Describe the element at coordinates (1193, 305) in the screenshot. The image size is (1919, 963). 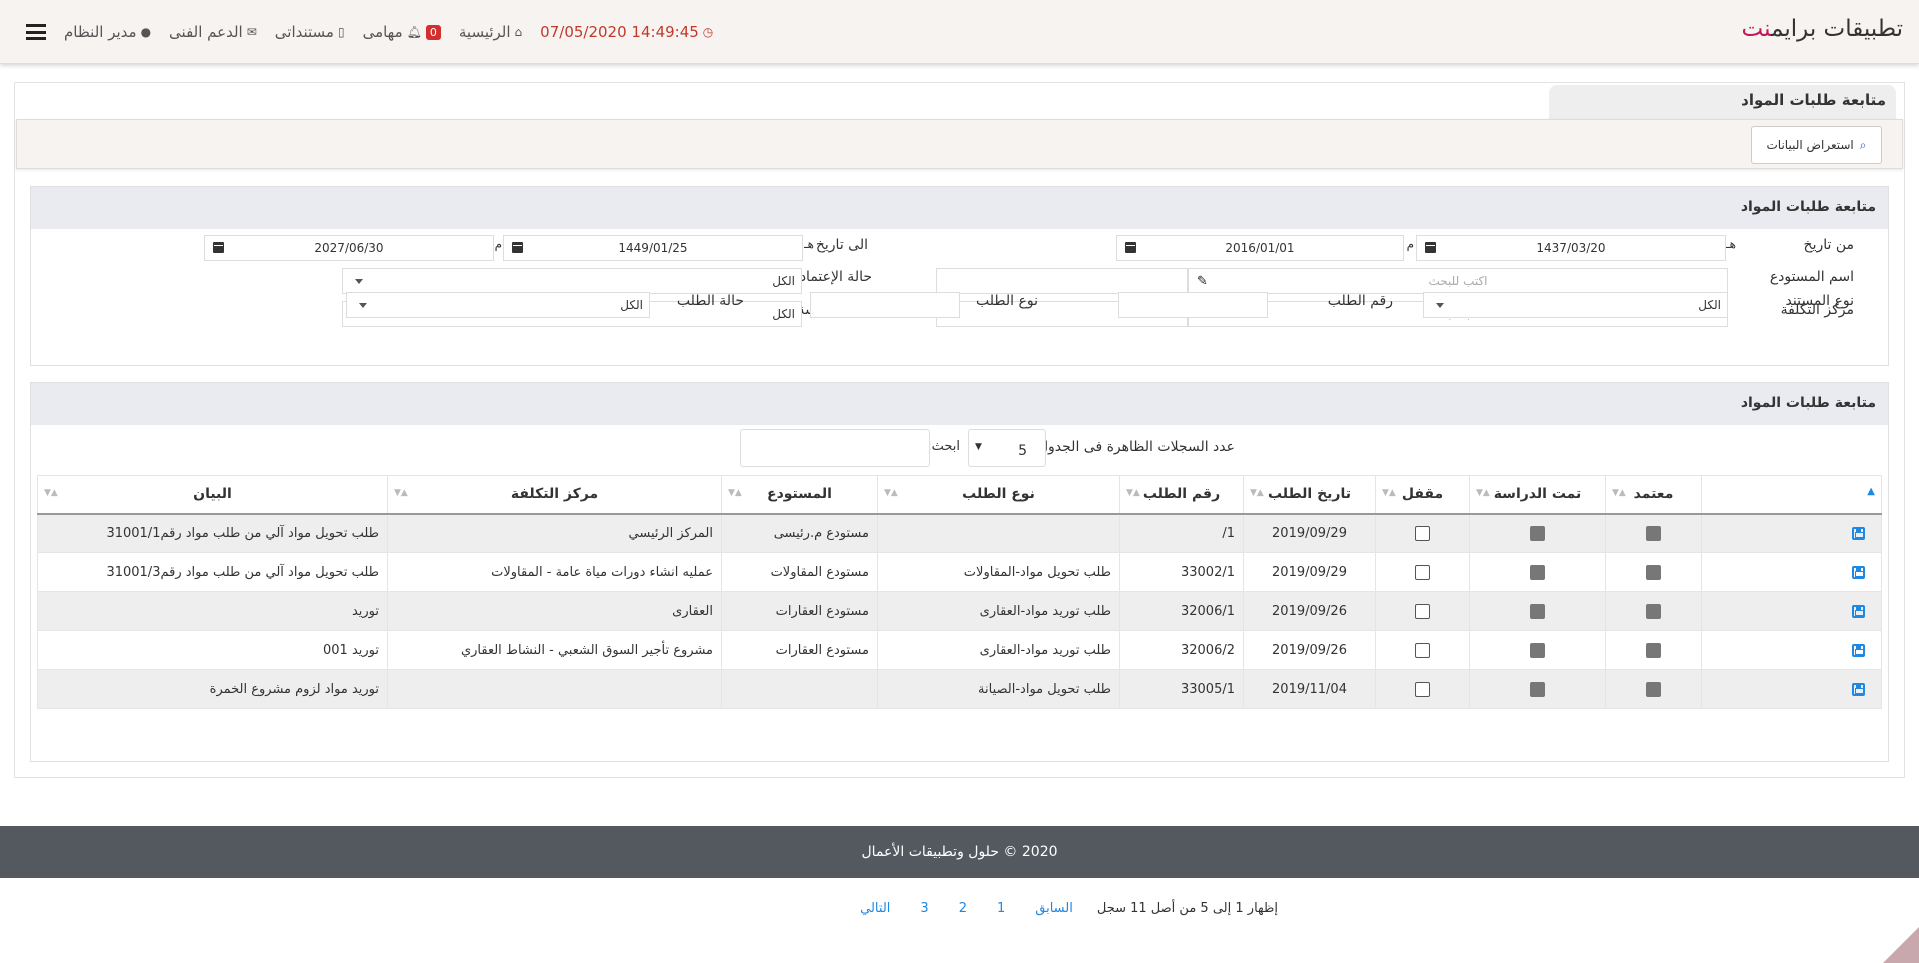
I see `request-no-input` at that location.